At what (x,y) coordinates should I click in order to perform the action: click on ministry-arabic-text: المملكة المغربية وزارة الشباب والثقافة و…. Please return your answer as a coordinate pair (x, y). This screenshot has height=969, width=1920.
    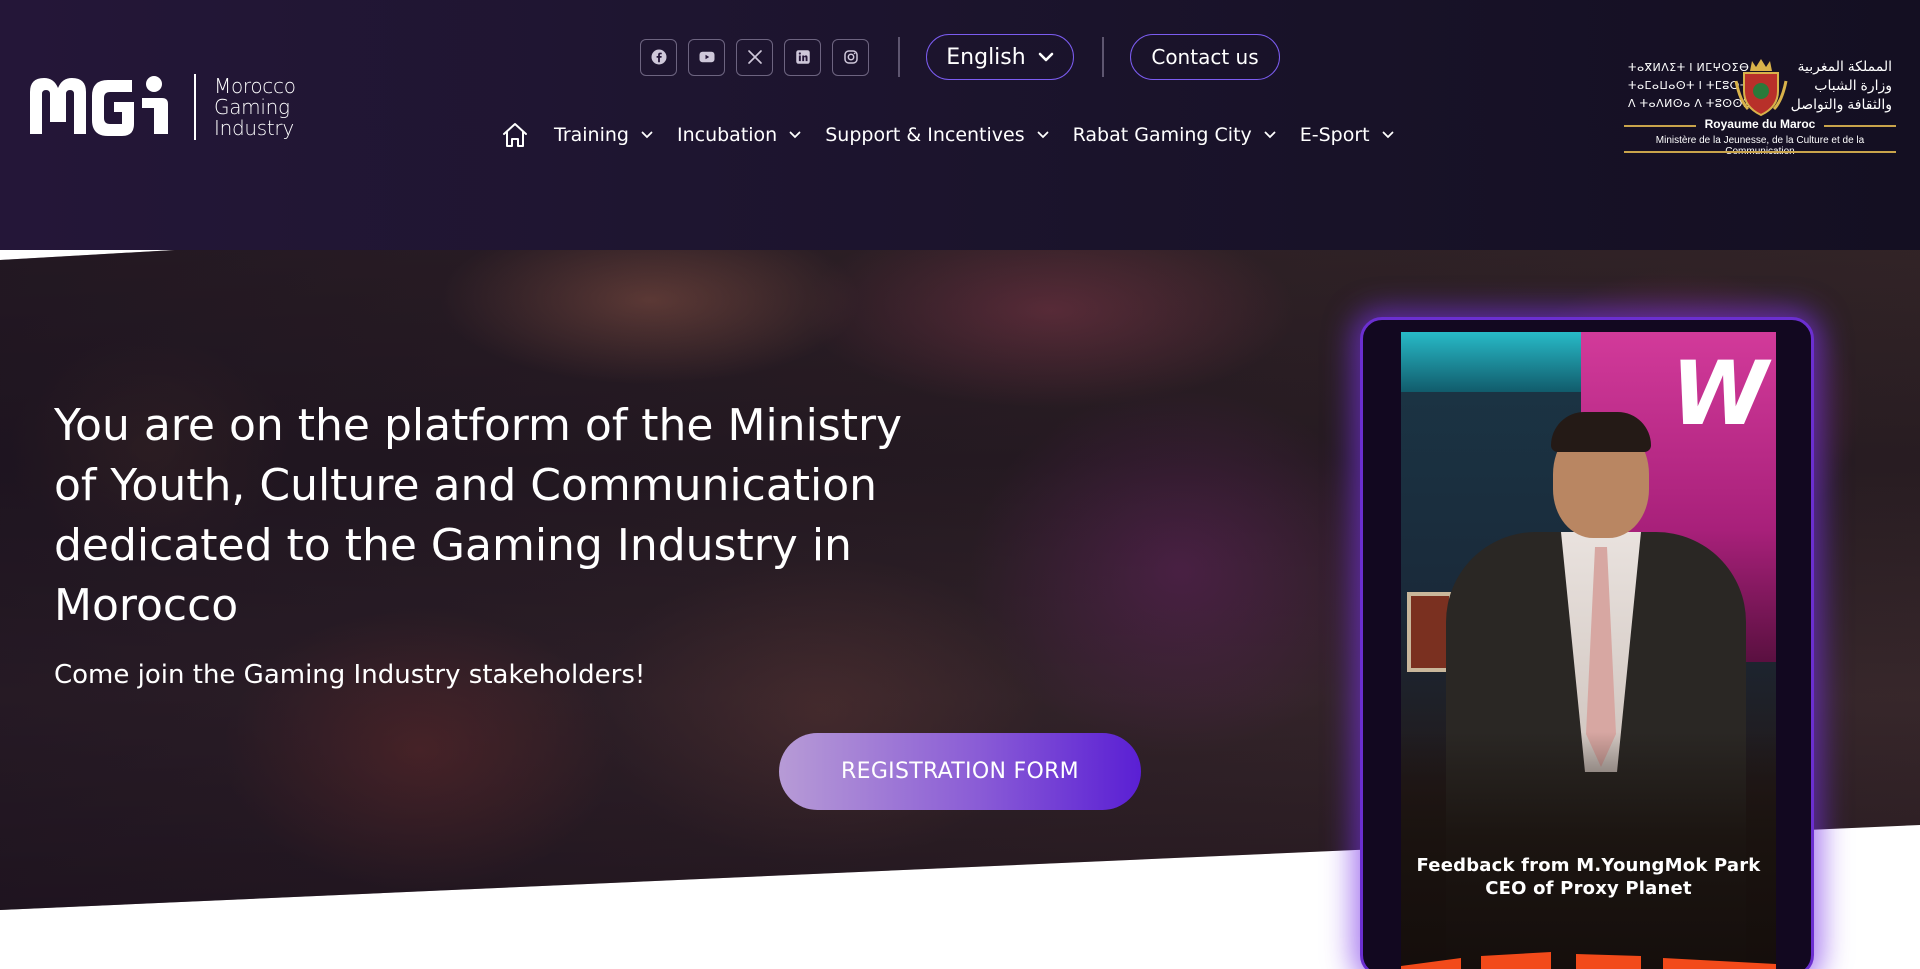
    Looking at the image, I should click on (1841, 85).